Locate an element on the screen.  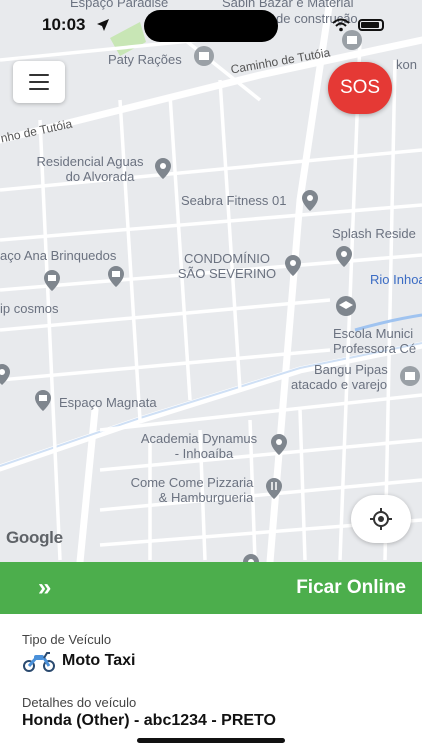
crosshair-icon is located at coordinates (381, 519).